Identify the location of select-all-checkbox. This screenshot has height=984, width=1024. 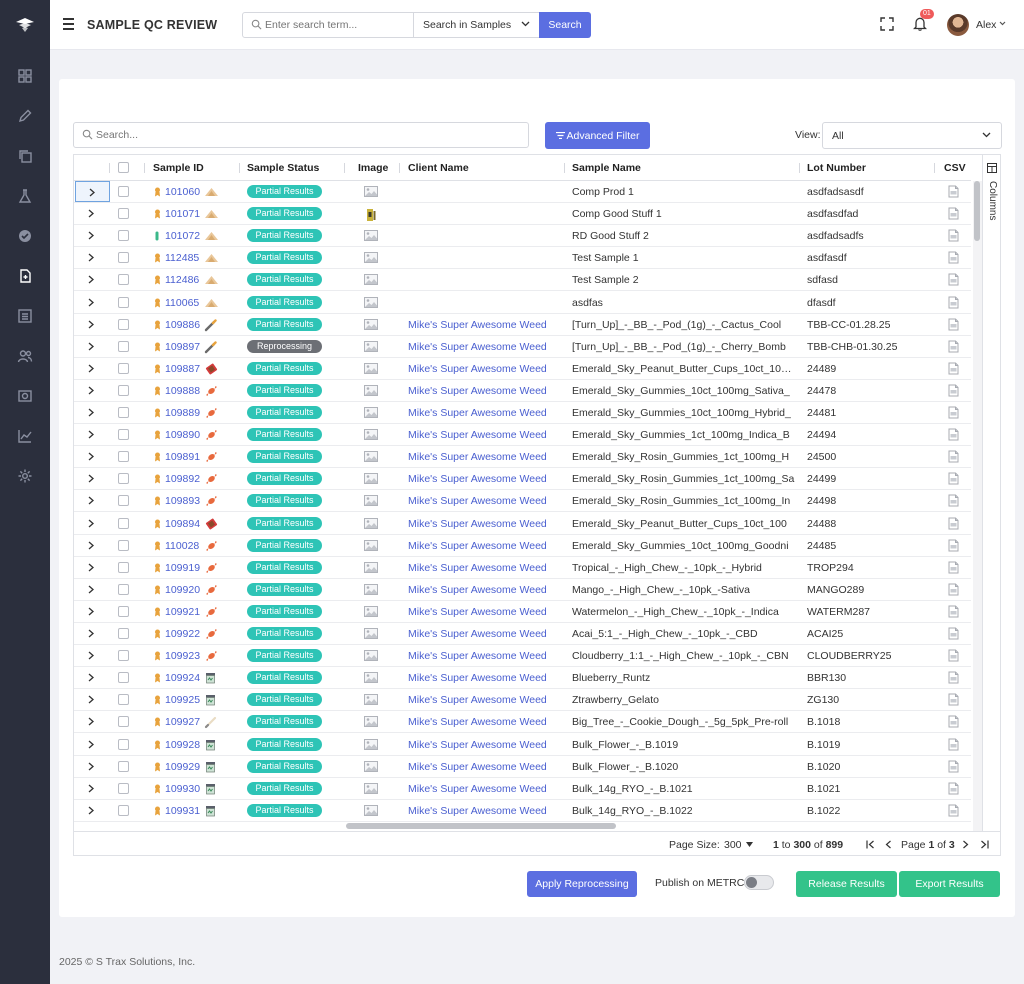
(123, 167).